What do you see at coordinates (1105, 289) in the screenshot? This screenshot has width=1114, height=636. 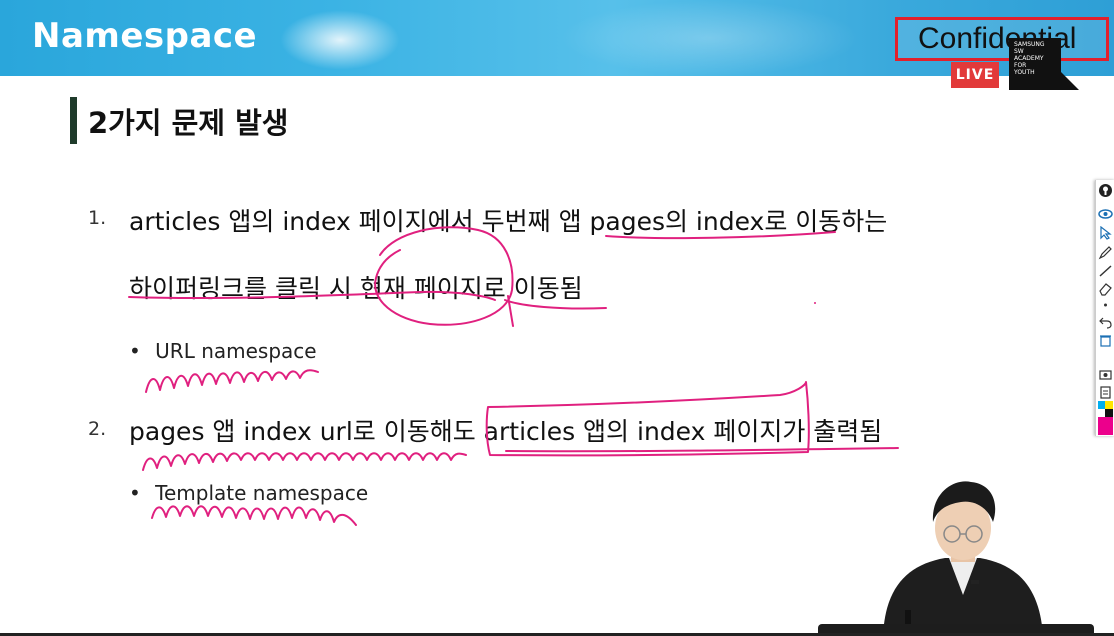 I see `eraser-icon` at bounding box center [1105, 289].